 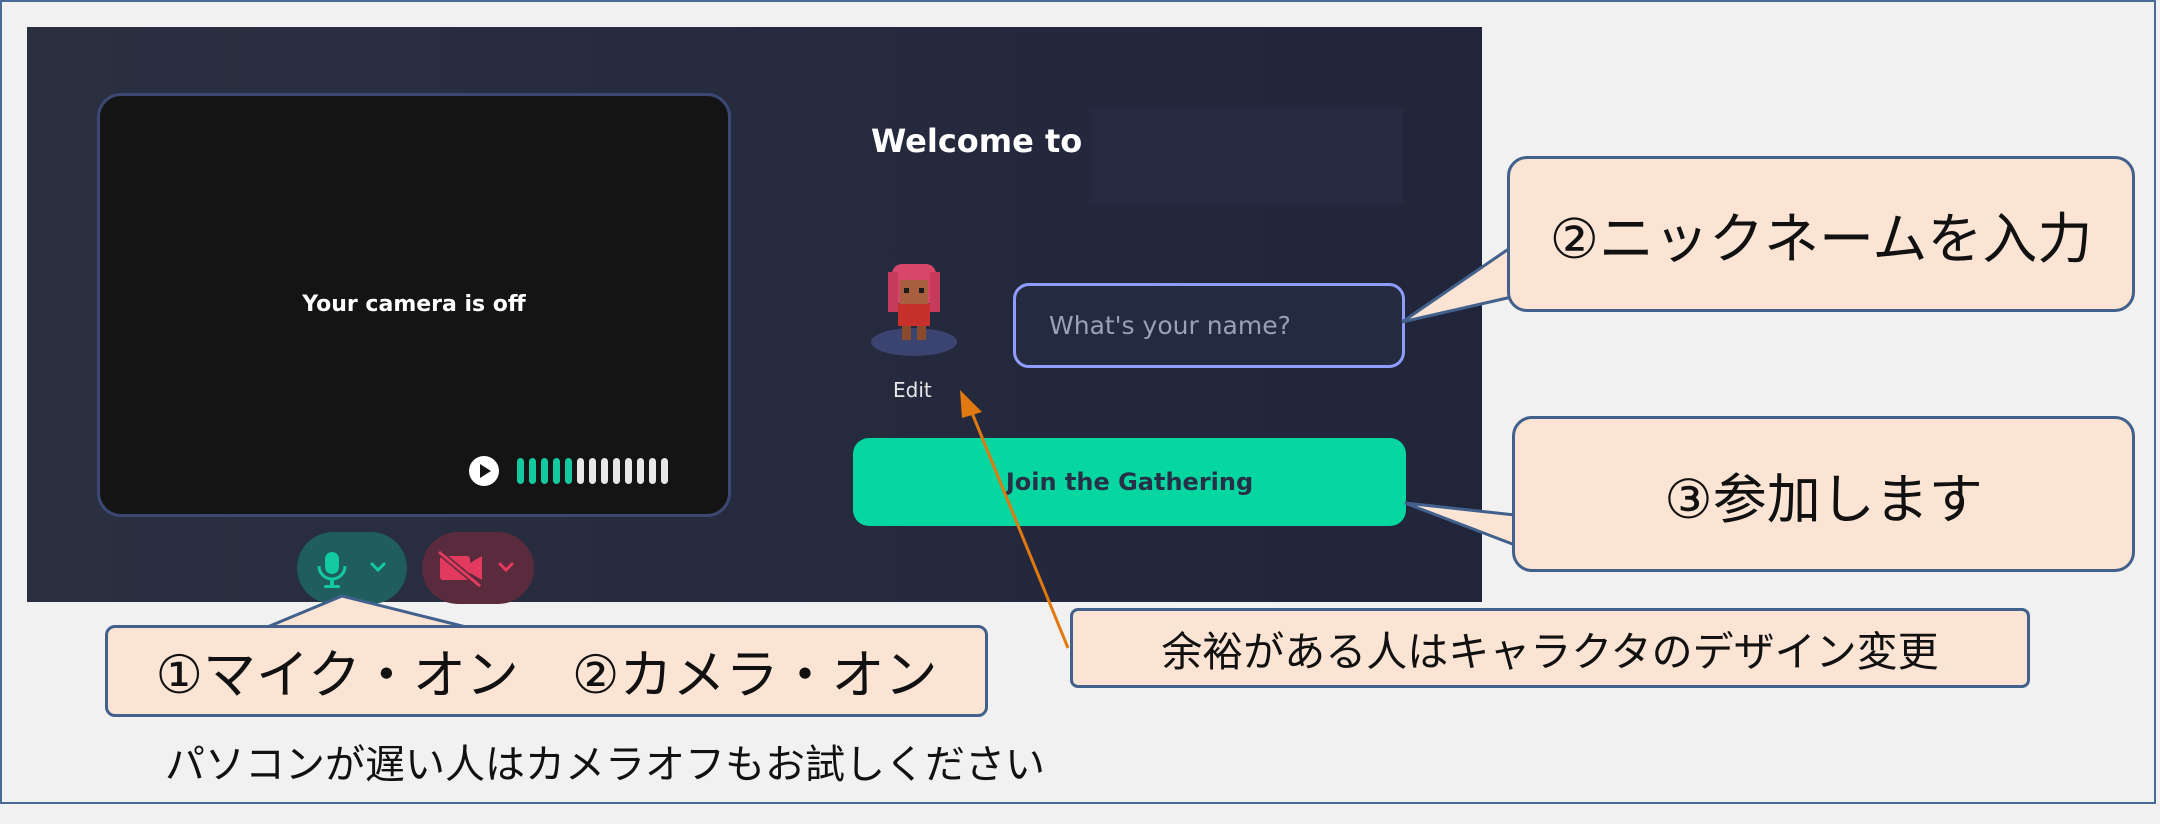 What do you see at coordinates (1821, 234) in the screenshot?
I see `nickname-callout: ②ニックネームを入力` at bounding box center [1821, 234].